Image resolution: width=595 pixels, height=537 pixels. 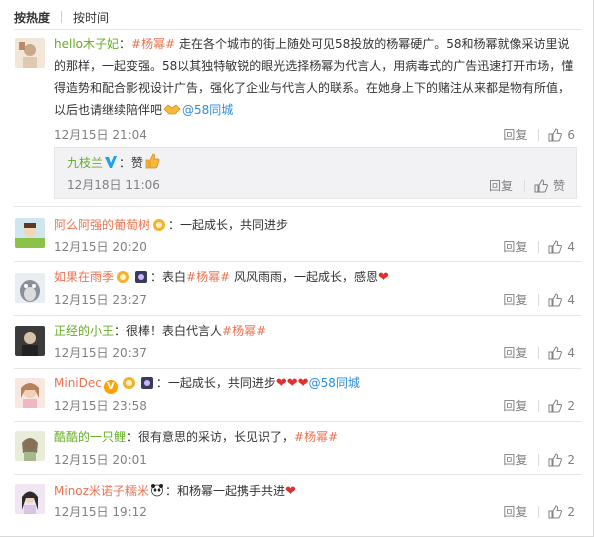 What do you see at coordinates (315, 492) in the screenshot?
I see `comment-text: Minoz米诺子糯米 ：和杨幂一起携手共进❤` at bounding box center [315, 492].